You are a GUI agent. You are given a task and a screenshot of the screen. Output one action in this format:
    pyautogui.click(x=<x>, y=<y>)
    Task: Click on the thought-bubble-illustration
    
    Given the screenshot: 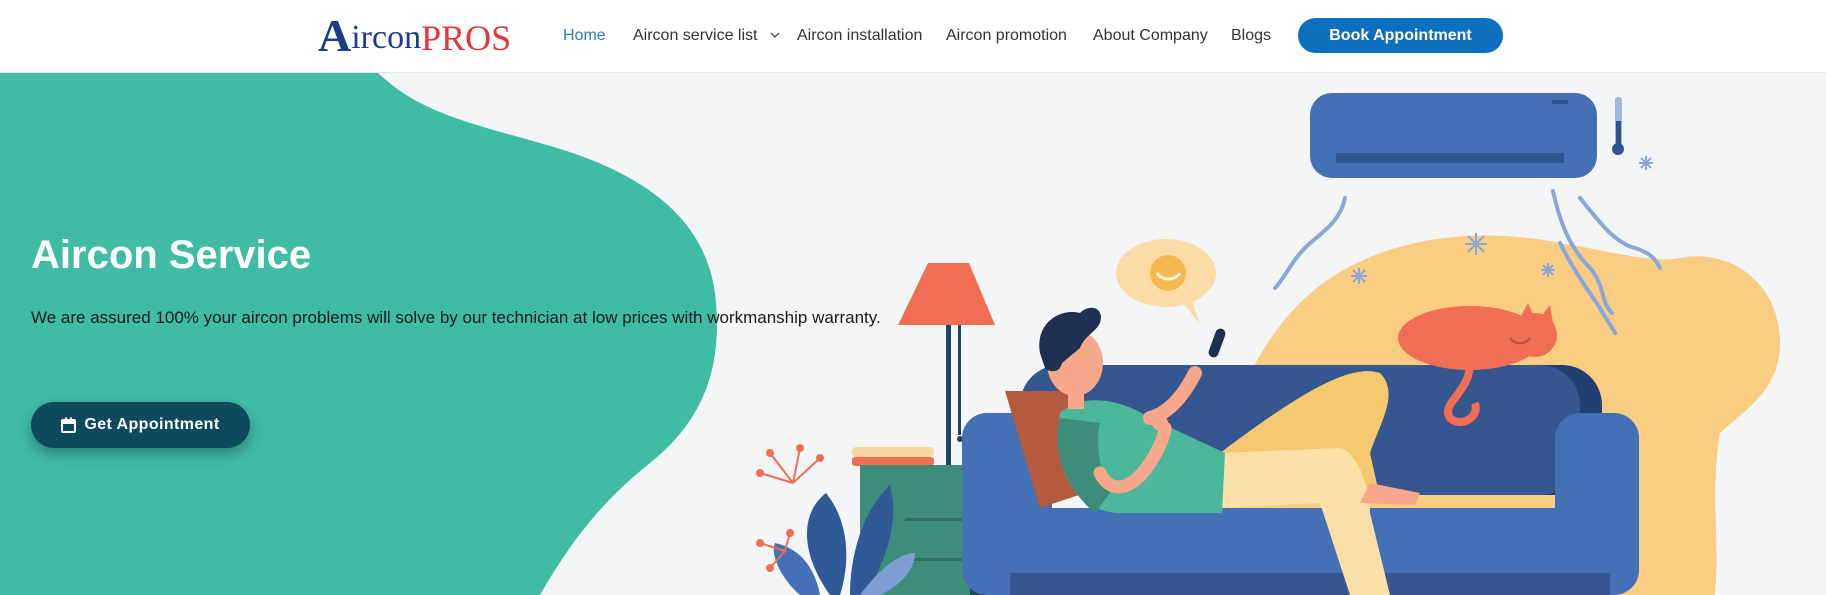 What is the action you would take?
    pyautogui.click(x=1166, y=282)
    